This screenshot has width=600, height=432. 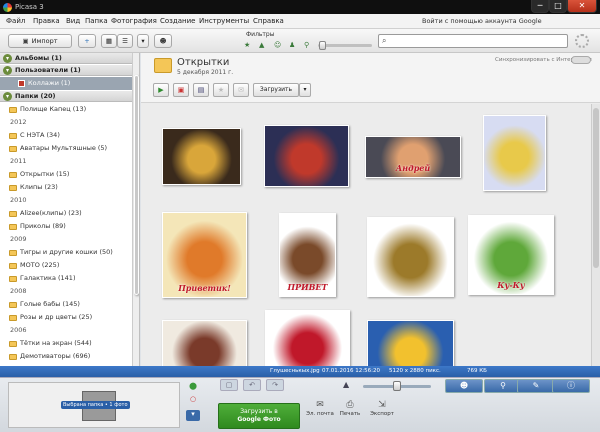 What do you see at coordinates (66, 109) in the screenshot?
I see `sidebar-folder-item: Полище Капец (13)` at bounding box center [66, 109].